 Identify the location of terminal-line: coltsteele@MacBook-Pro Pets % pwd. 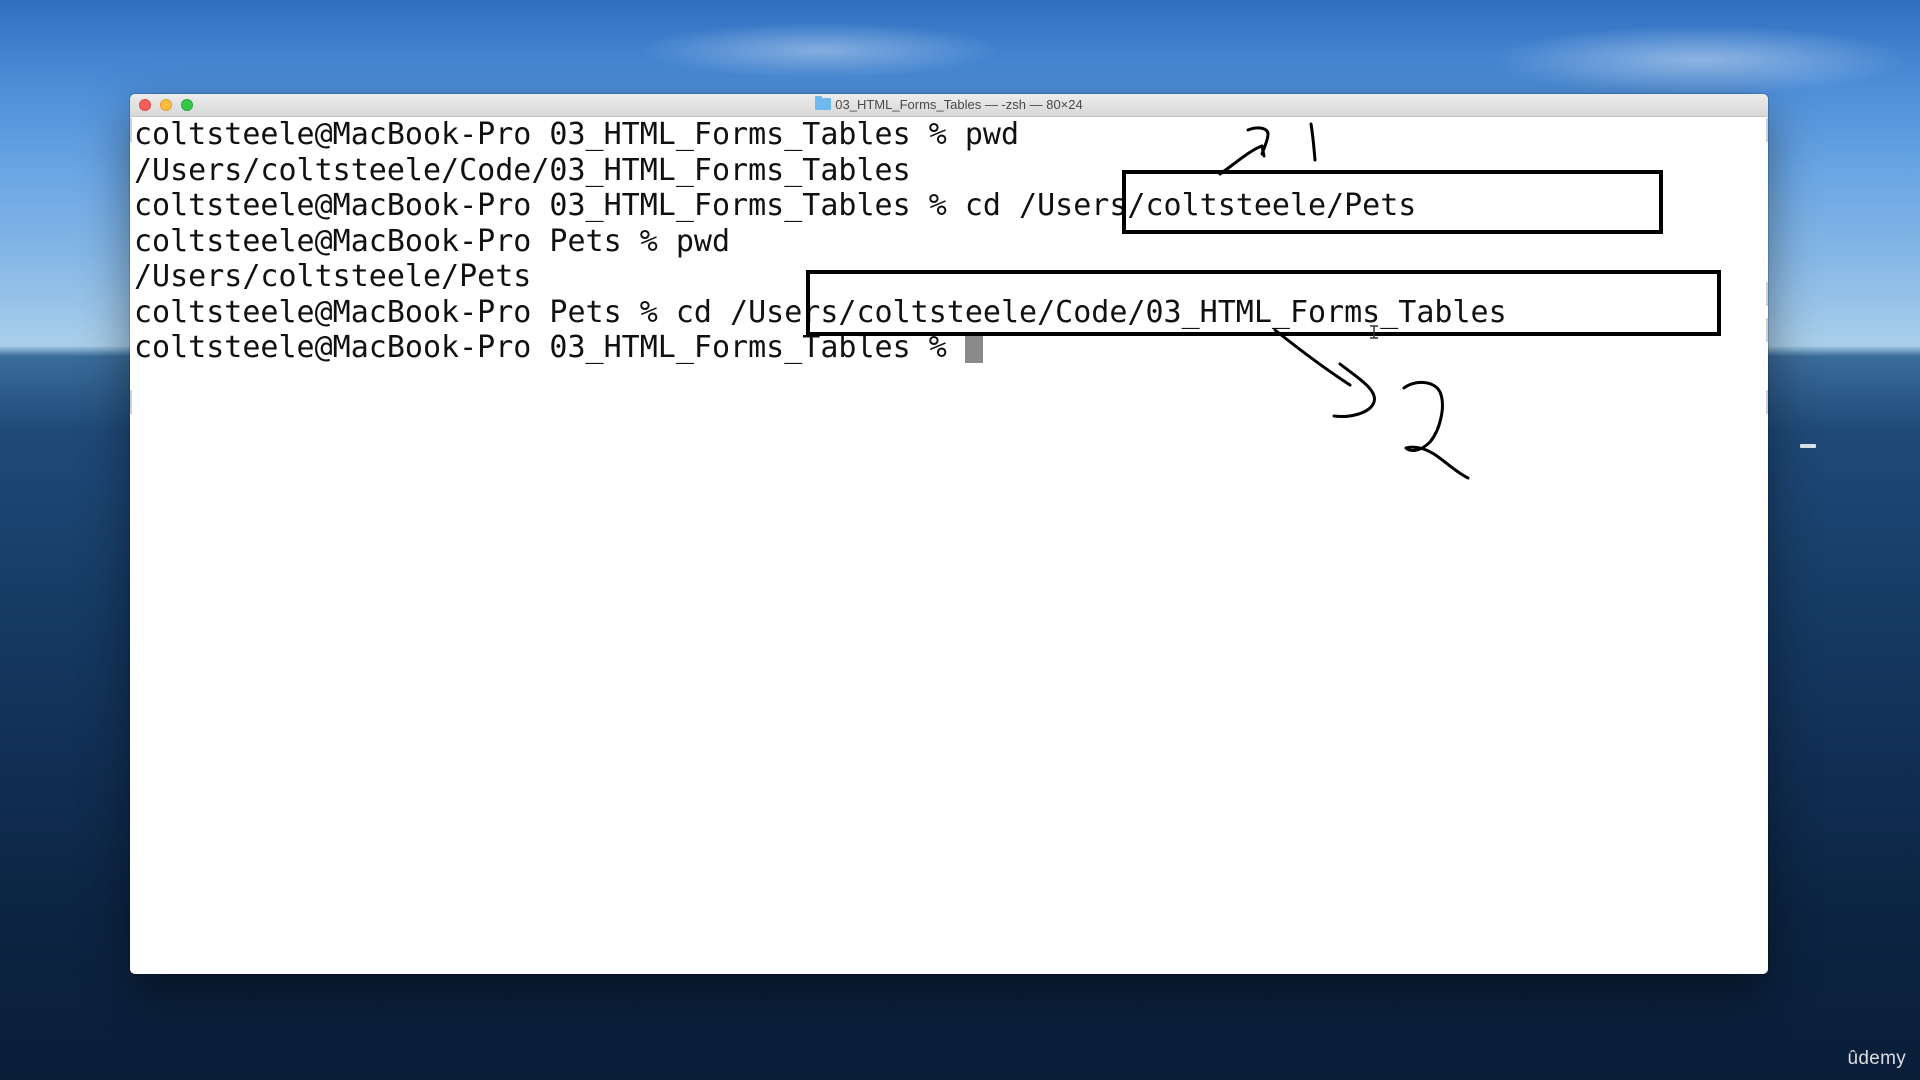
(432, 241).